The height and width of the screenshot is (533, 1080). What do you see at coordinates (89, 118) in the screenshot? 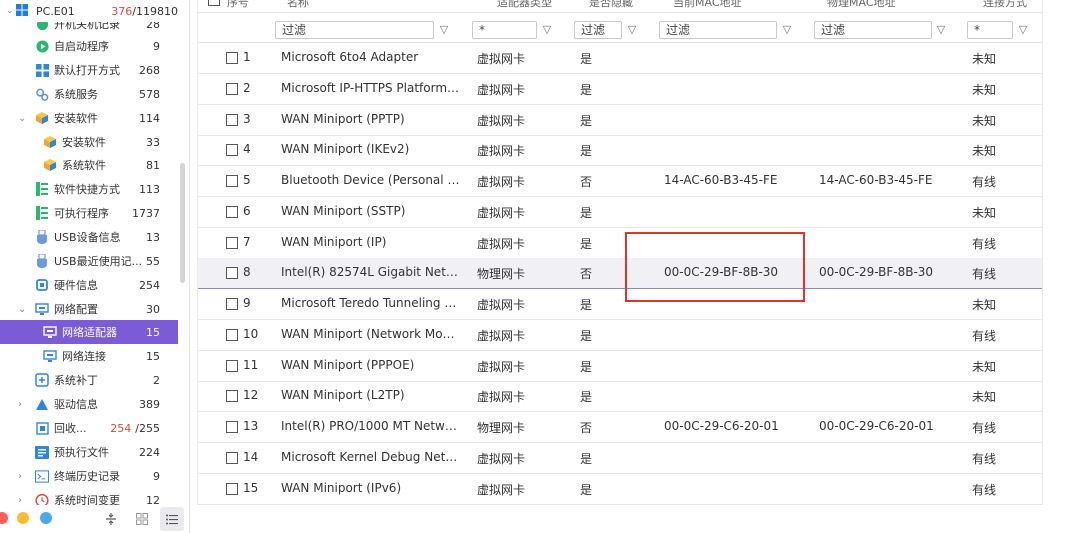
I see `sidebar-item: ⌄ 安装软件 114` at bounding box center [89, 118].